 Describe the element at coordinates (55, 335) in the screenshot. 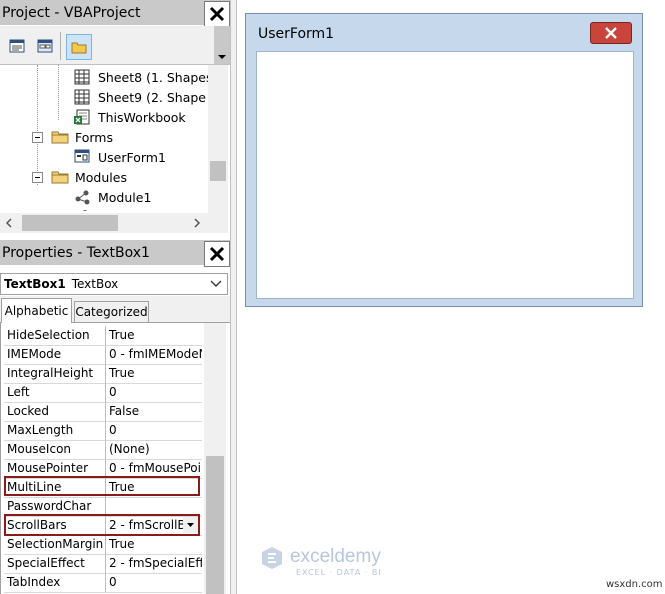

I see `property-name: HideSelection` at that location.